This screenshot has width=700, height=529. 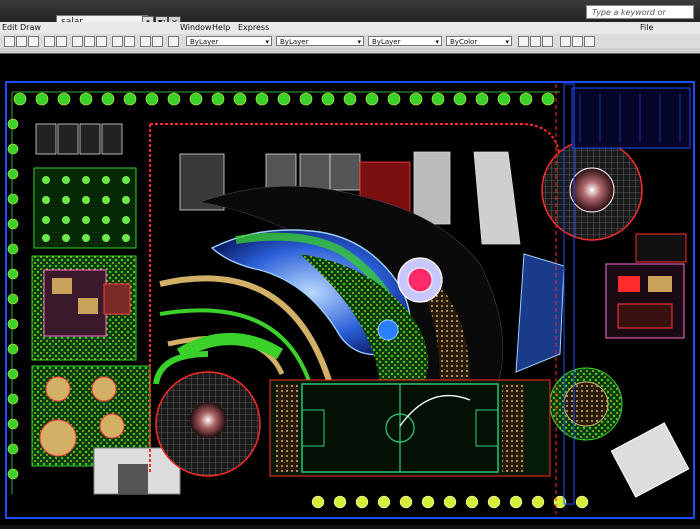 What do you see at coordinates (535, 41) in the screenshot?
I see `dim-style-icon` at bounding box center [535, 41].